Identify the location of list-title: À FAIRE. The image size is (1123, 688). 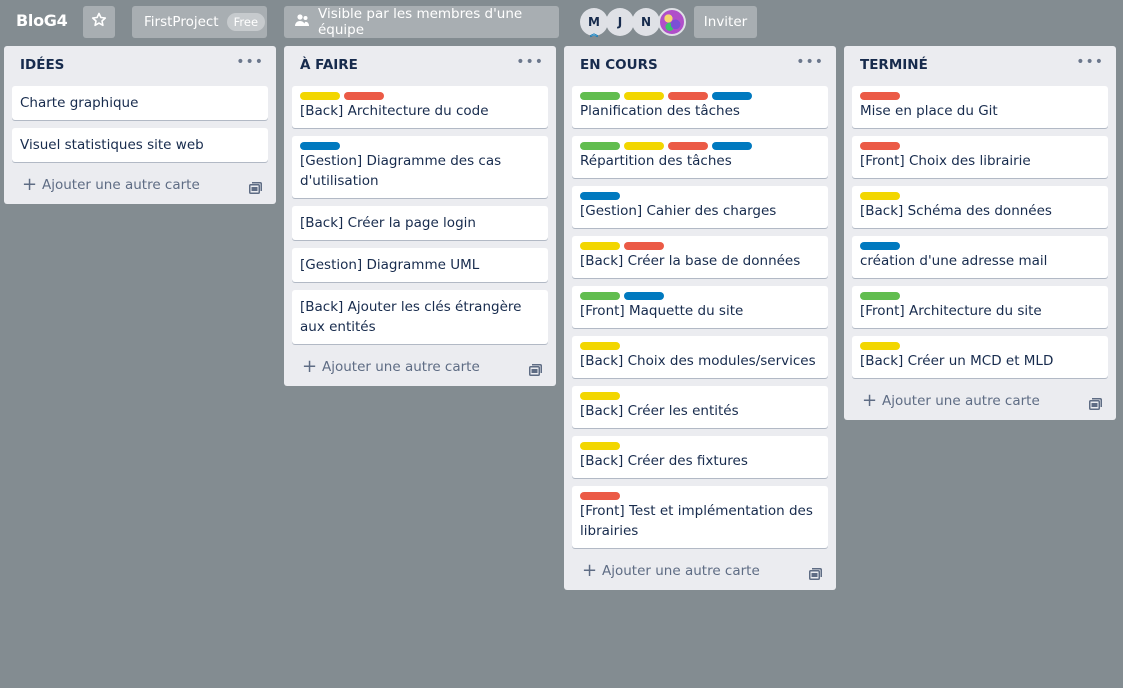
(329, 65).